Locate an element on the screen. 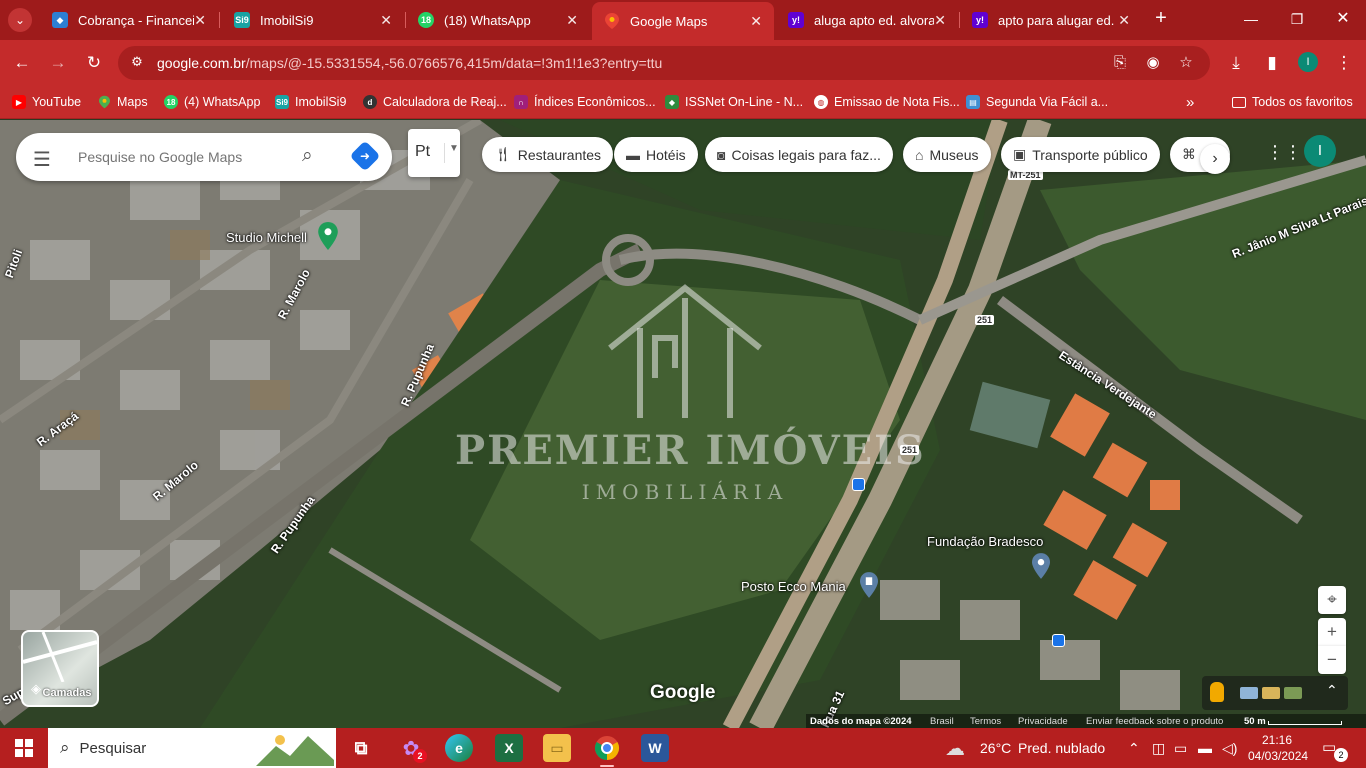  bookmark-maps: Maps is located at coordinates (122, 102).